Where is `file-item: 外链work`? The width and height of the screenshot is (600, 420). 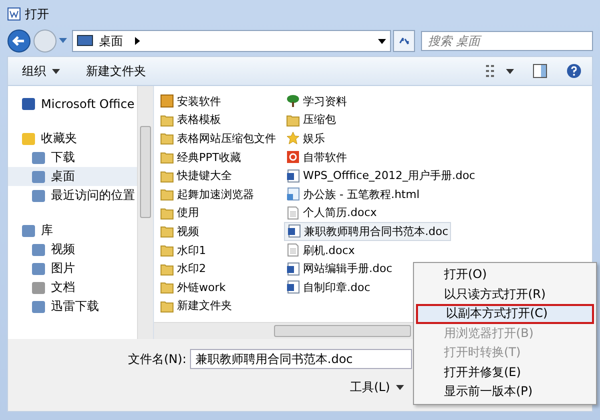 file-item: 外链work is located at coordinates (193, 287).